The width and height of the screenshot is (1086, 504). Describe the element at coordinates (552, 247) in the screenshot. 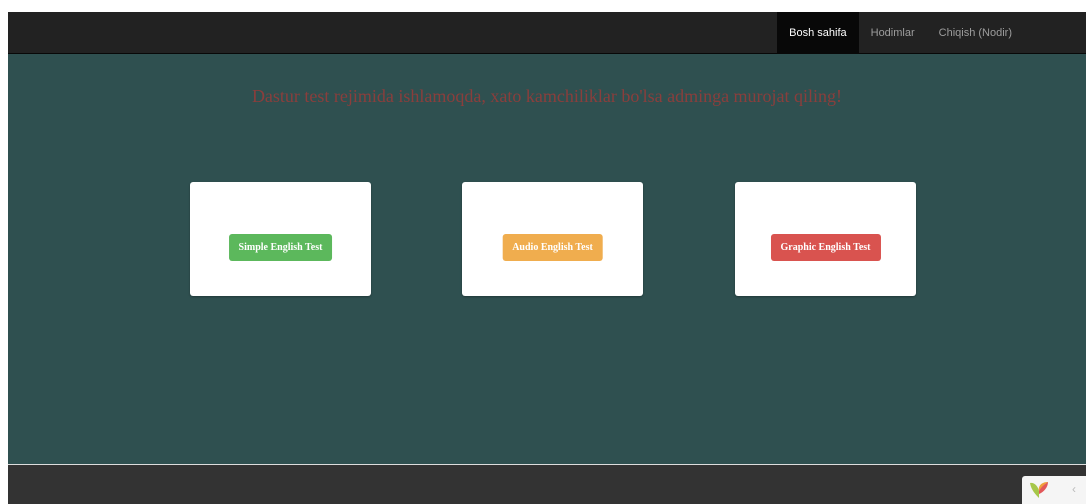

I see `audio-english-test-button: Audio English Test` at that location.